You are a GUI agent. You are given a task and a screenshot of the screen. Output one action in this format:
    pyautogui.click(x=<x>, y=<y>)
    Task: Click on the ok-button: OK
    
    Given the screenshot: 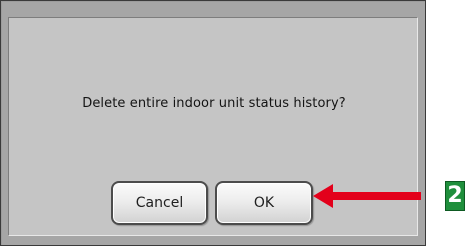 What is the action you would take?
    pyautogui.click(x=264, y=203)
    